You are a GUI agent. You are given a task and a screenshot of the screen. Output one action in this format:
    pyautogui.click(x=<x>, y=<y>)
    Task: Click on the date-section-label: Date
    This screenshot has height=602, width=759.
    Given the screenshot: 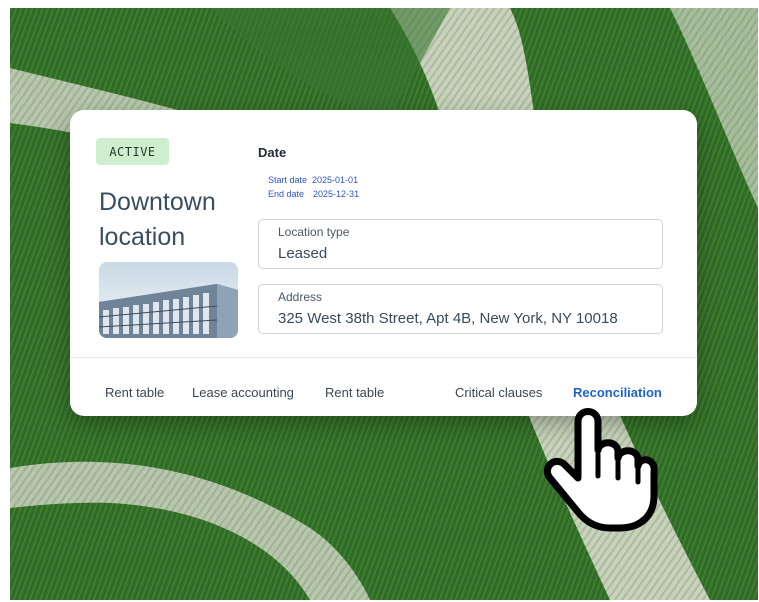 What is the action you would take?
    pyautogui.click(x=272, y=152)
    